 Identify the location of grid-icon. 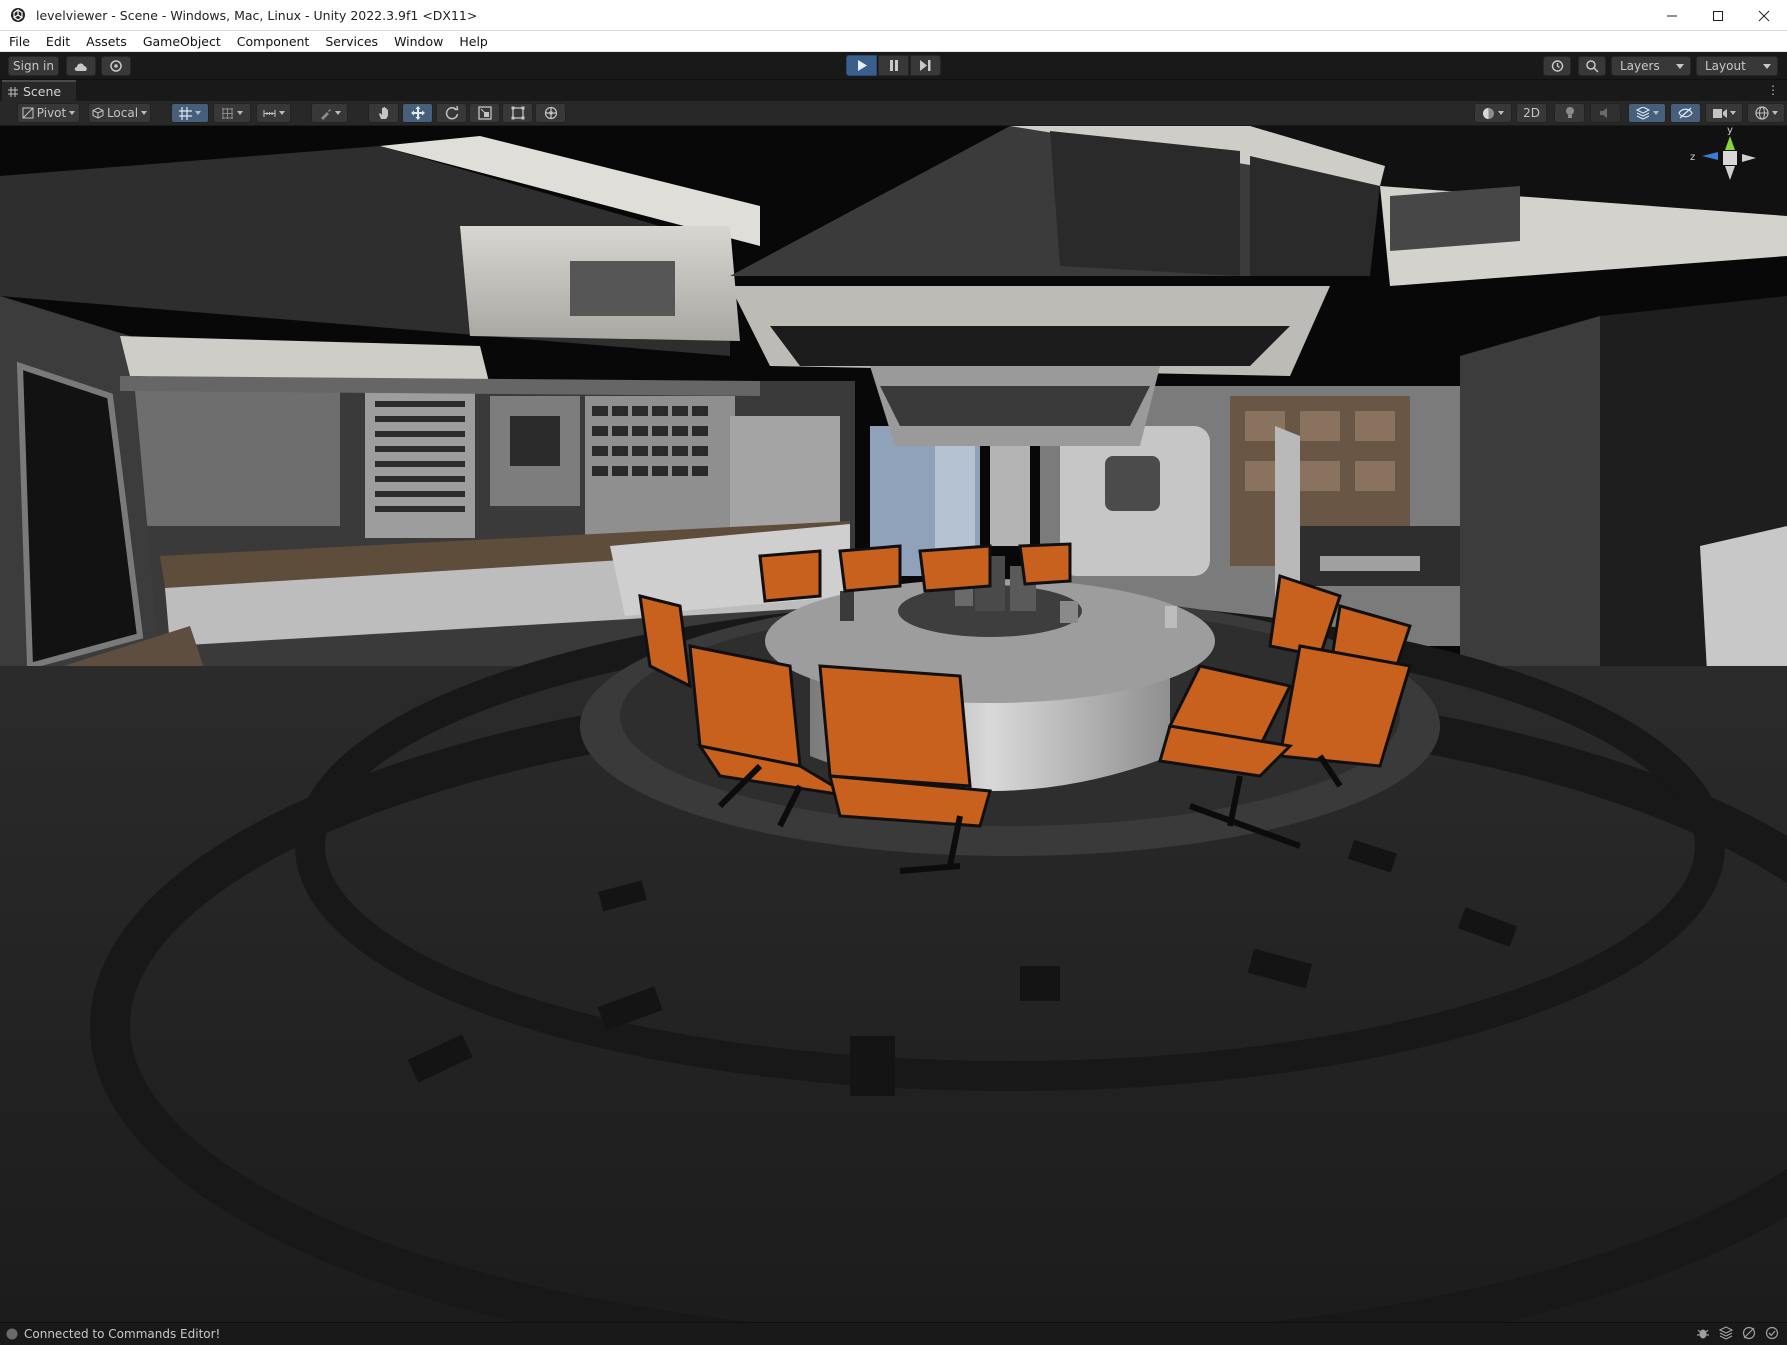
(227, 113).